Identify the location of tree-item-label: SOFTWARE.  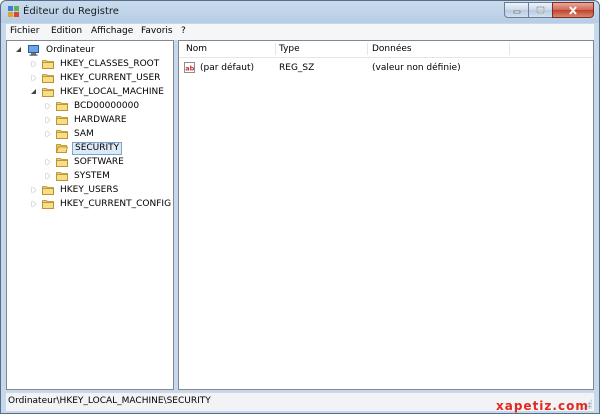
(99, 162).